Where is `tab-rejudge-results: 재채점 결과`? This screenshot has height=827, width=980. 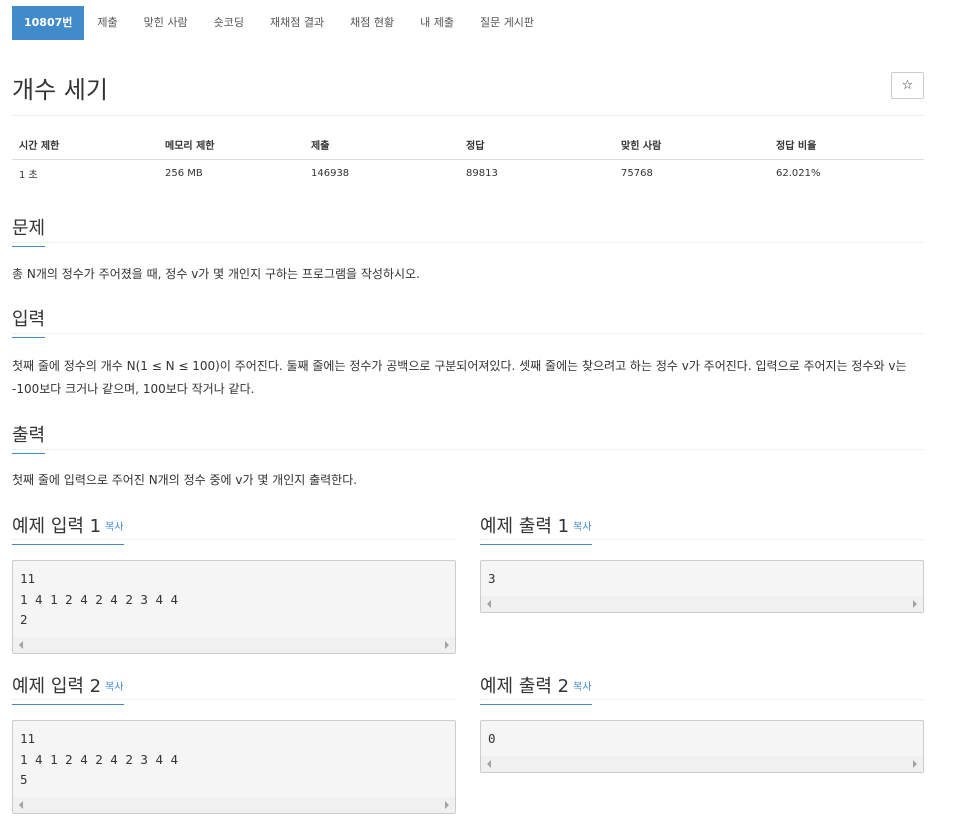
tab-rejudge-results: 재채점 결과 is located at coordinates (297, 23).